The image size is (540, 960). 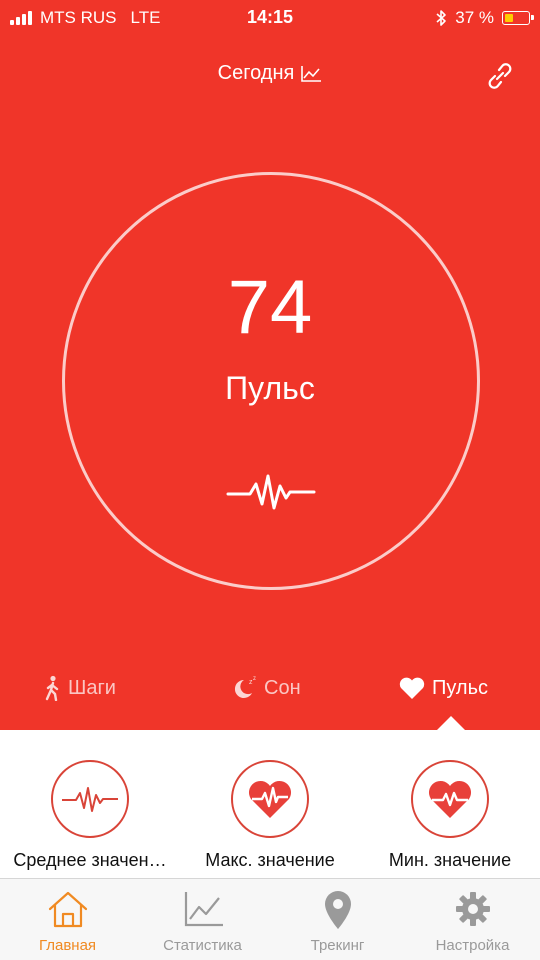 I want to click on heart-icon, so click(x=412, y=688).